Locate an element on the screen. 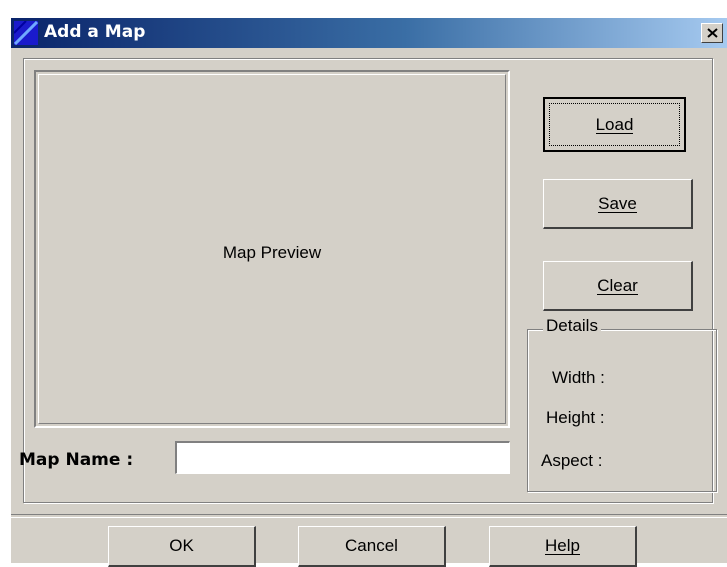  save-button: Save is located at coordinates (618, 204).